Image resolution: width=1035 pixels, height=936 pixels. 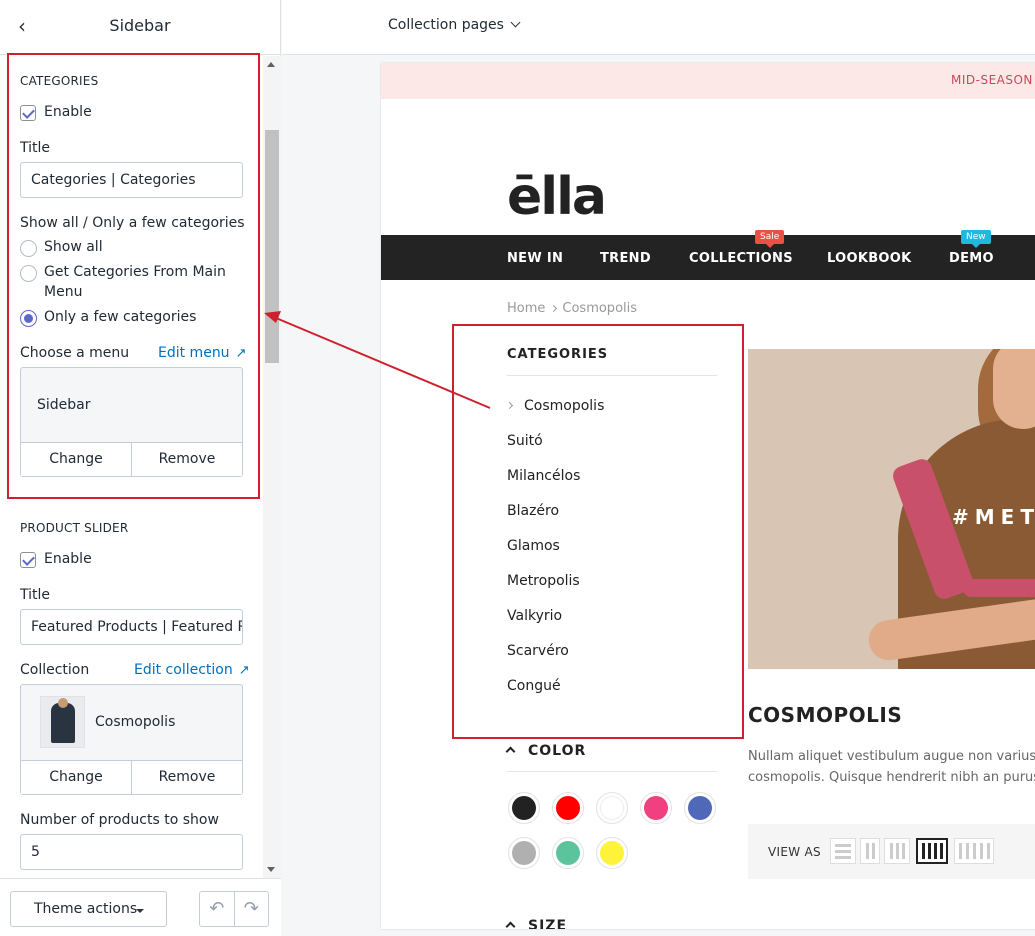 I want to click on external-link-icon: ↗, so click(x=244, y=670).